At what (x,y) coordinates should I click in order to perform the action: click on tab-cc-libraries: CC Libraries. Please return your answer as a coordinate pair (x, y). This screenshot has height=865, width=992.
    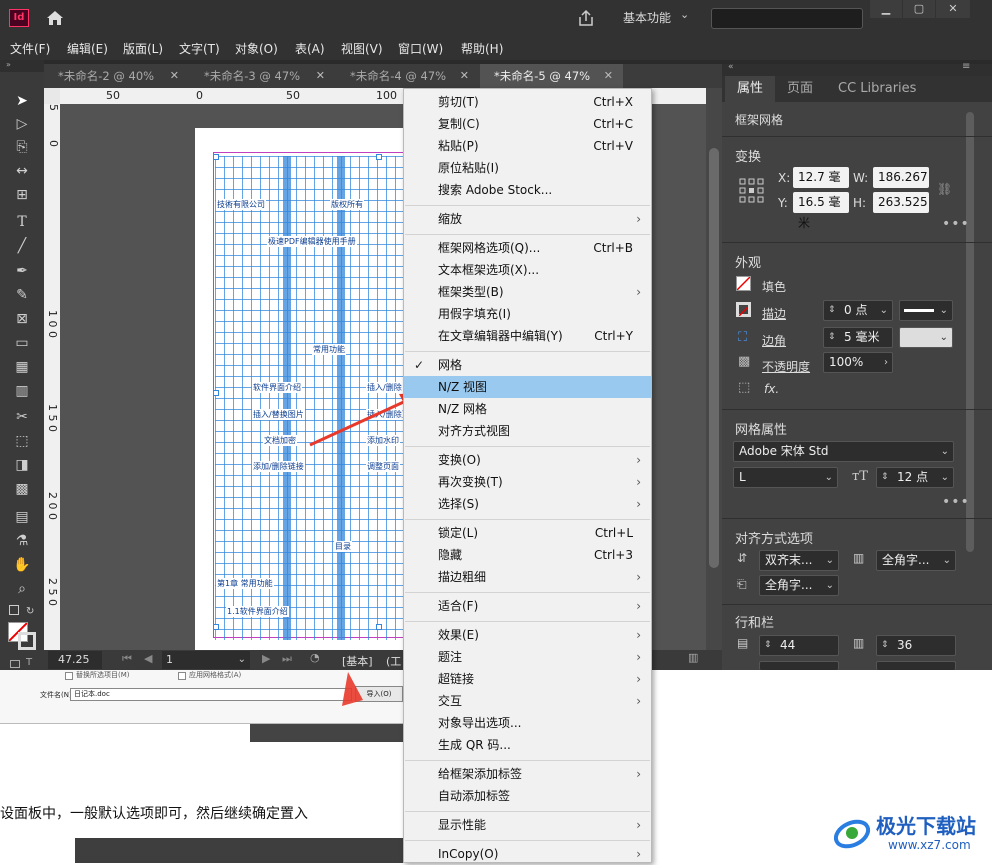
    Looking at the image, I should click on (877, 89).